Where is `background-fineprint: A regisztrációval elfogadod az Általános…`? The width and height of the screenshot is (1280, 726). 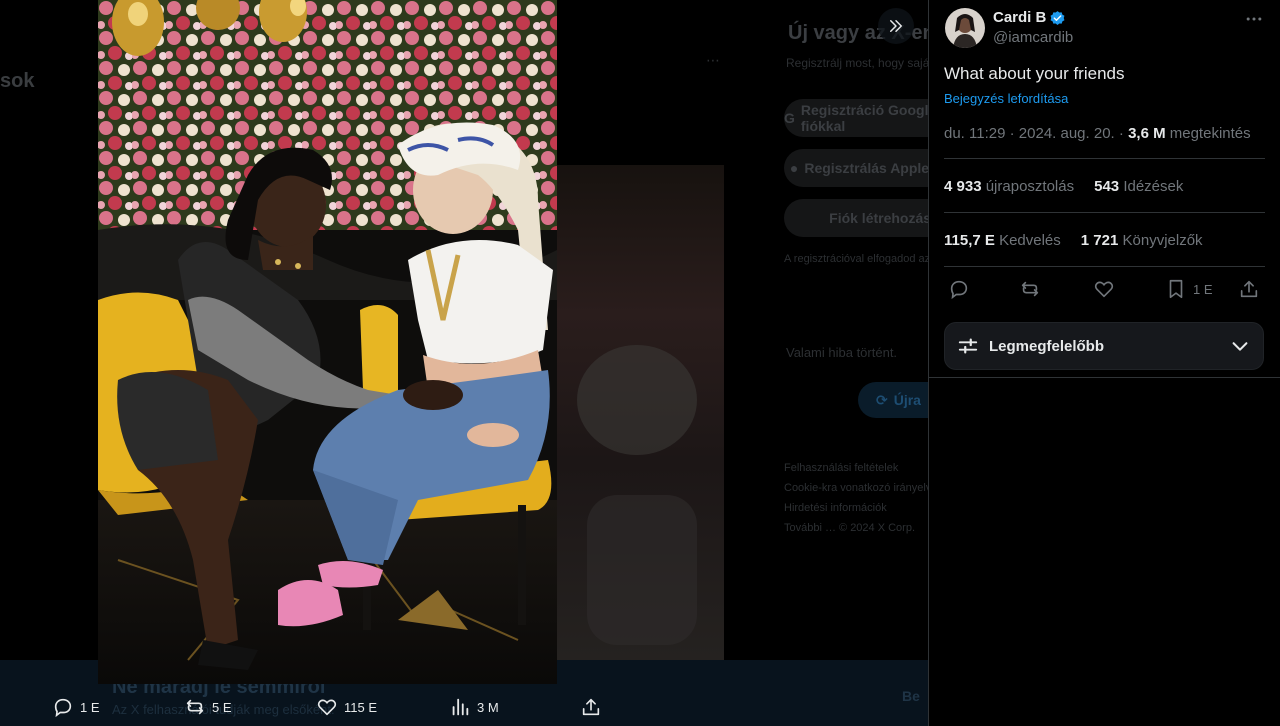 background-fineprint: A regisztrációval elfogadod az Általános… is located at coordinates (856, 259).